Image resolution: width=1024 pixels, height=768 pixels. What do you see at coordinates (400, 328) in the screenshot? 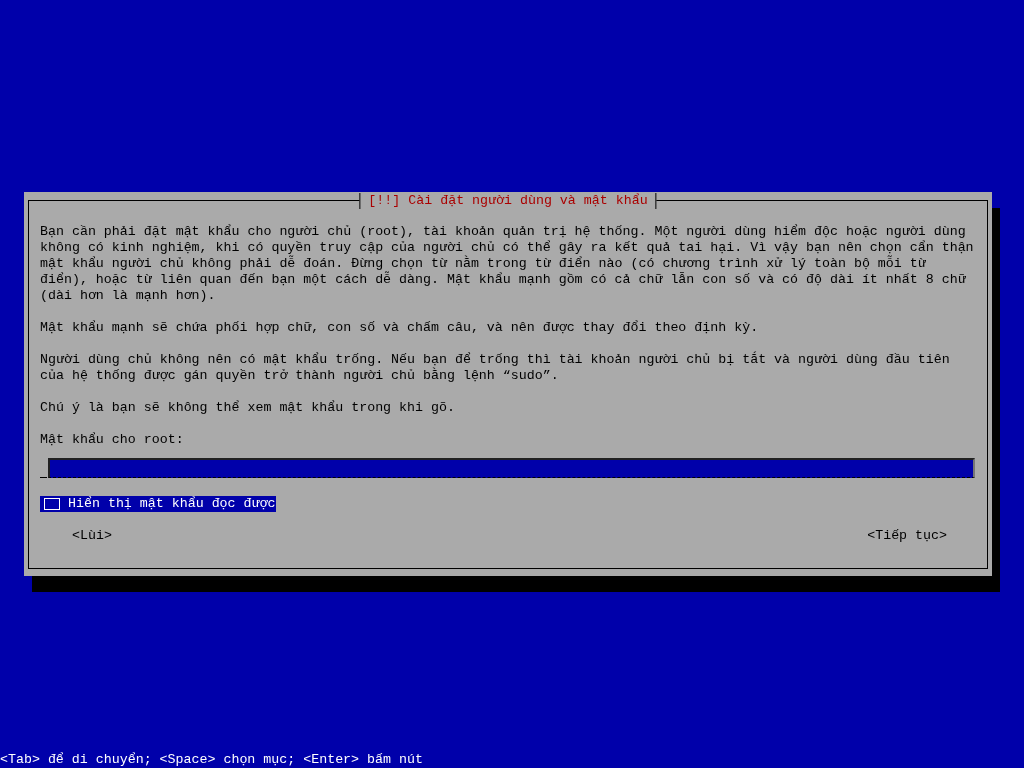
I see `description-paragraph: Mật khẩu mạnh sẽ chứa phối hợp chữ, con số và chấm câu, và nên được thay đổi theo định kỳ.` at bounding box center [400, 328].